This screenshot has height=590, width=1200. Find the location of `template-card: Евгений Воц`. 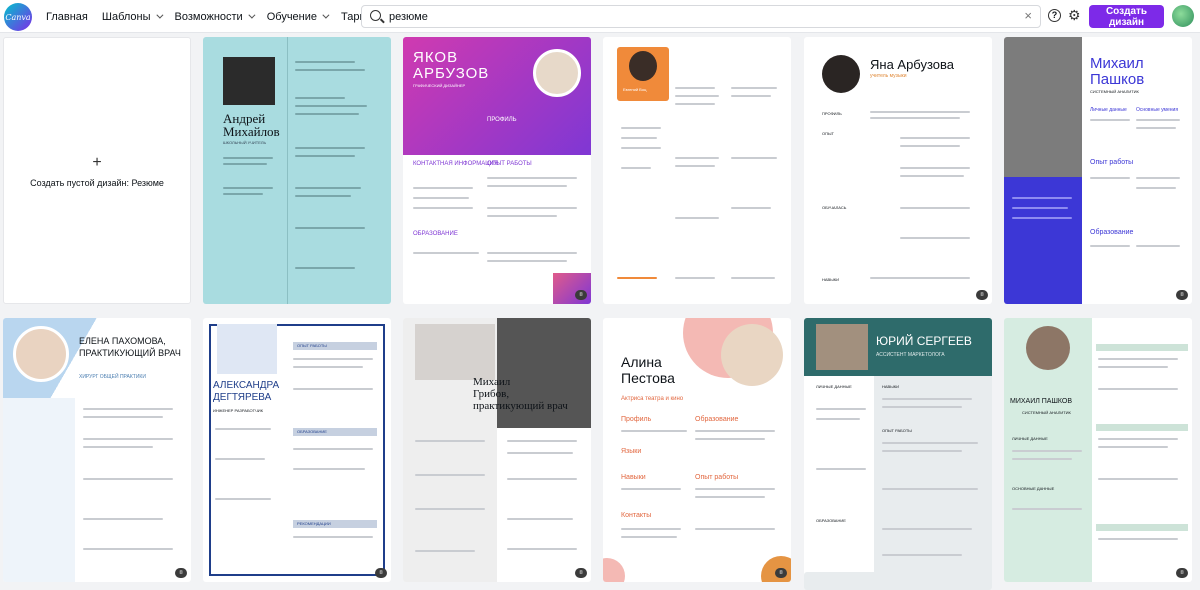

template-card: Евгений Воц is located at coordinates (697, 170).